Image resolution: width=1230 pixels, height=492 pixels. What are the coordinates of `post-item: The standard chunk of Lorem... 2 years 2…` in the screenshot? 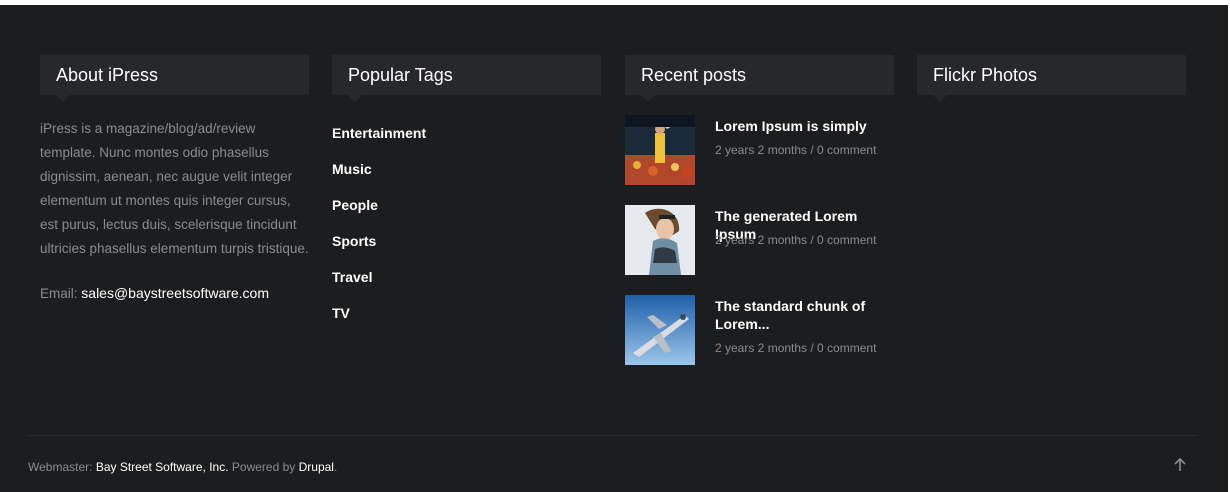 It's located at (759, 330).